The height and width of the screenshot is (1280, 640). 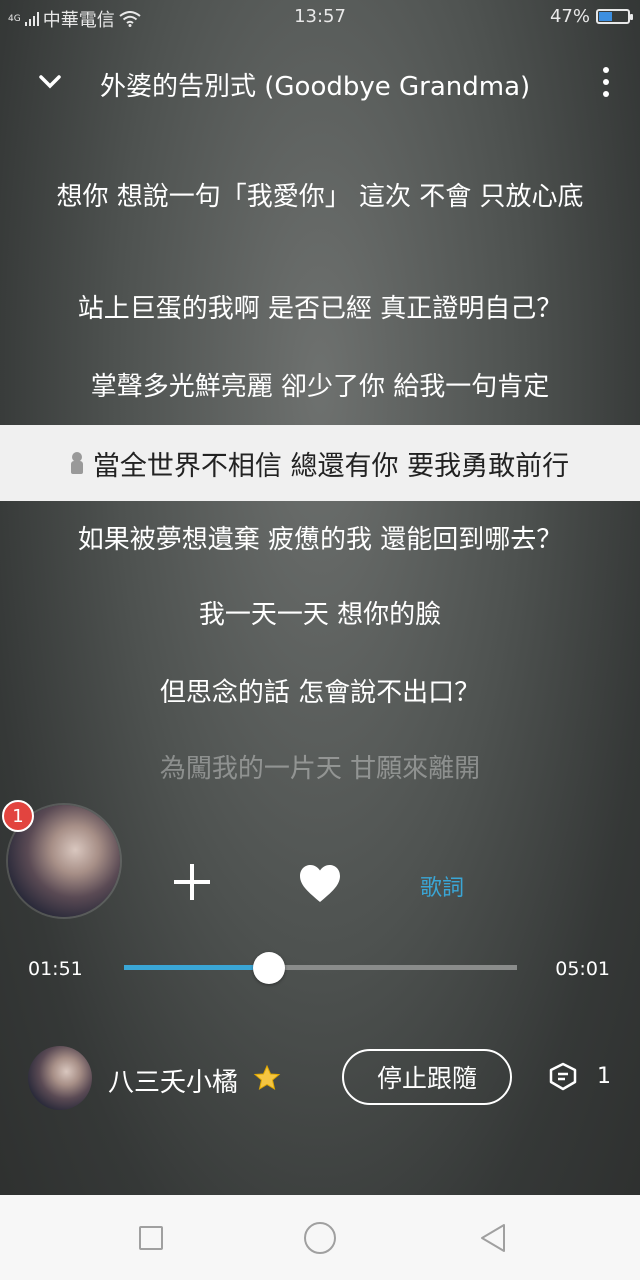 I want to click on notification-badge: 1, so click(x=18, y=816).